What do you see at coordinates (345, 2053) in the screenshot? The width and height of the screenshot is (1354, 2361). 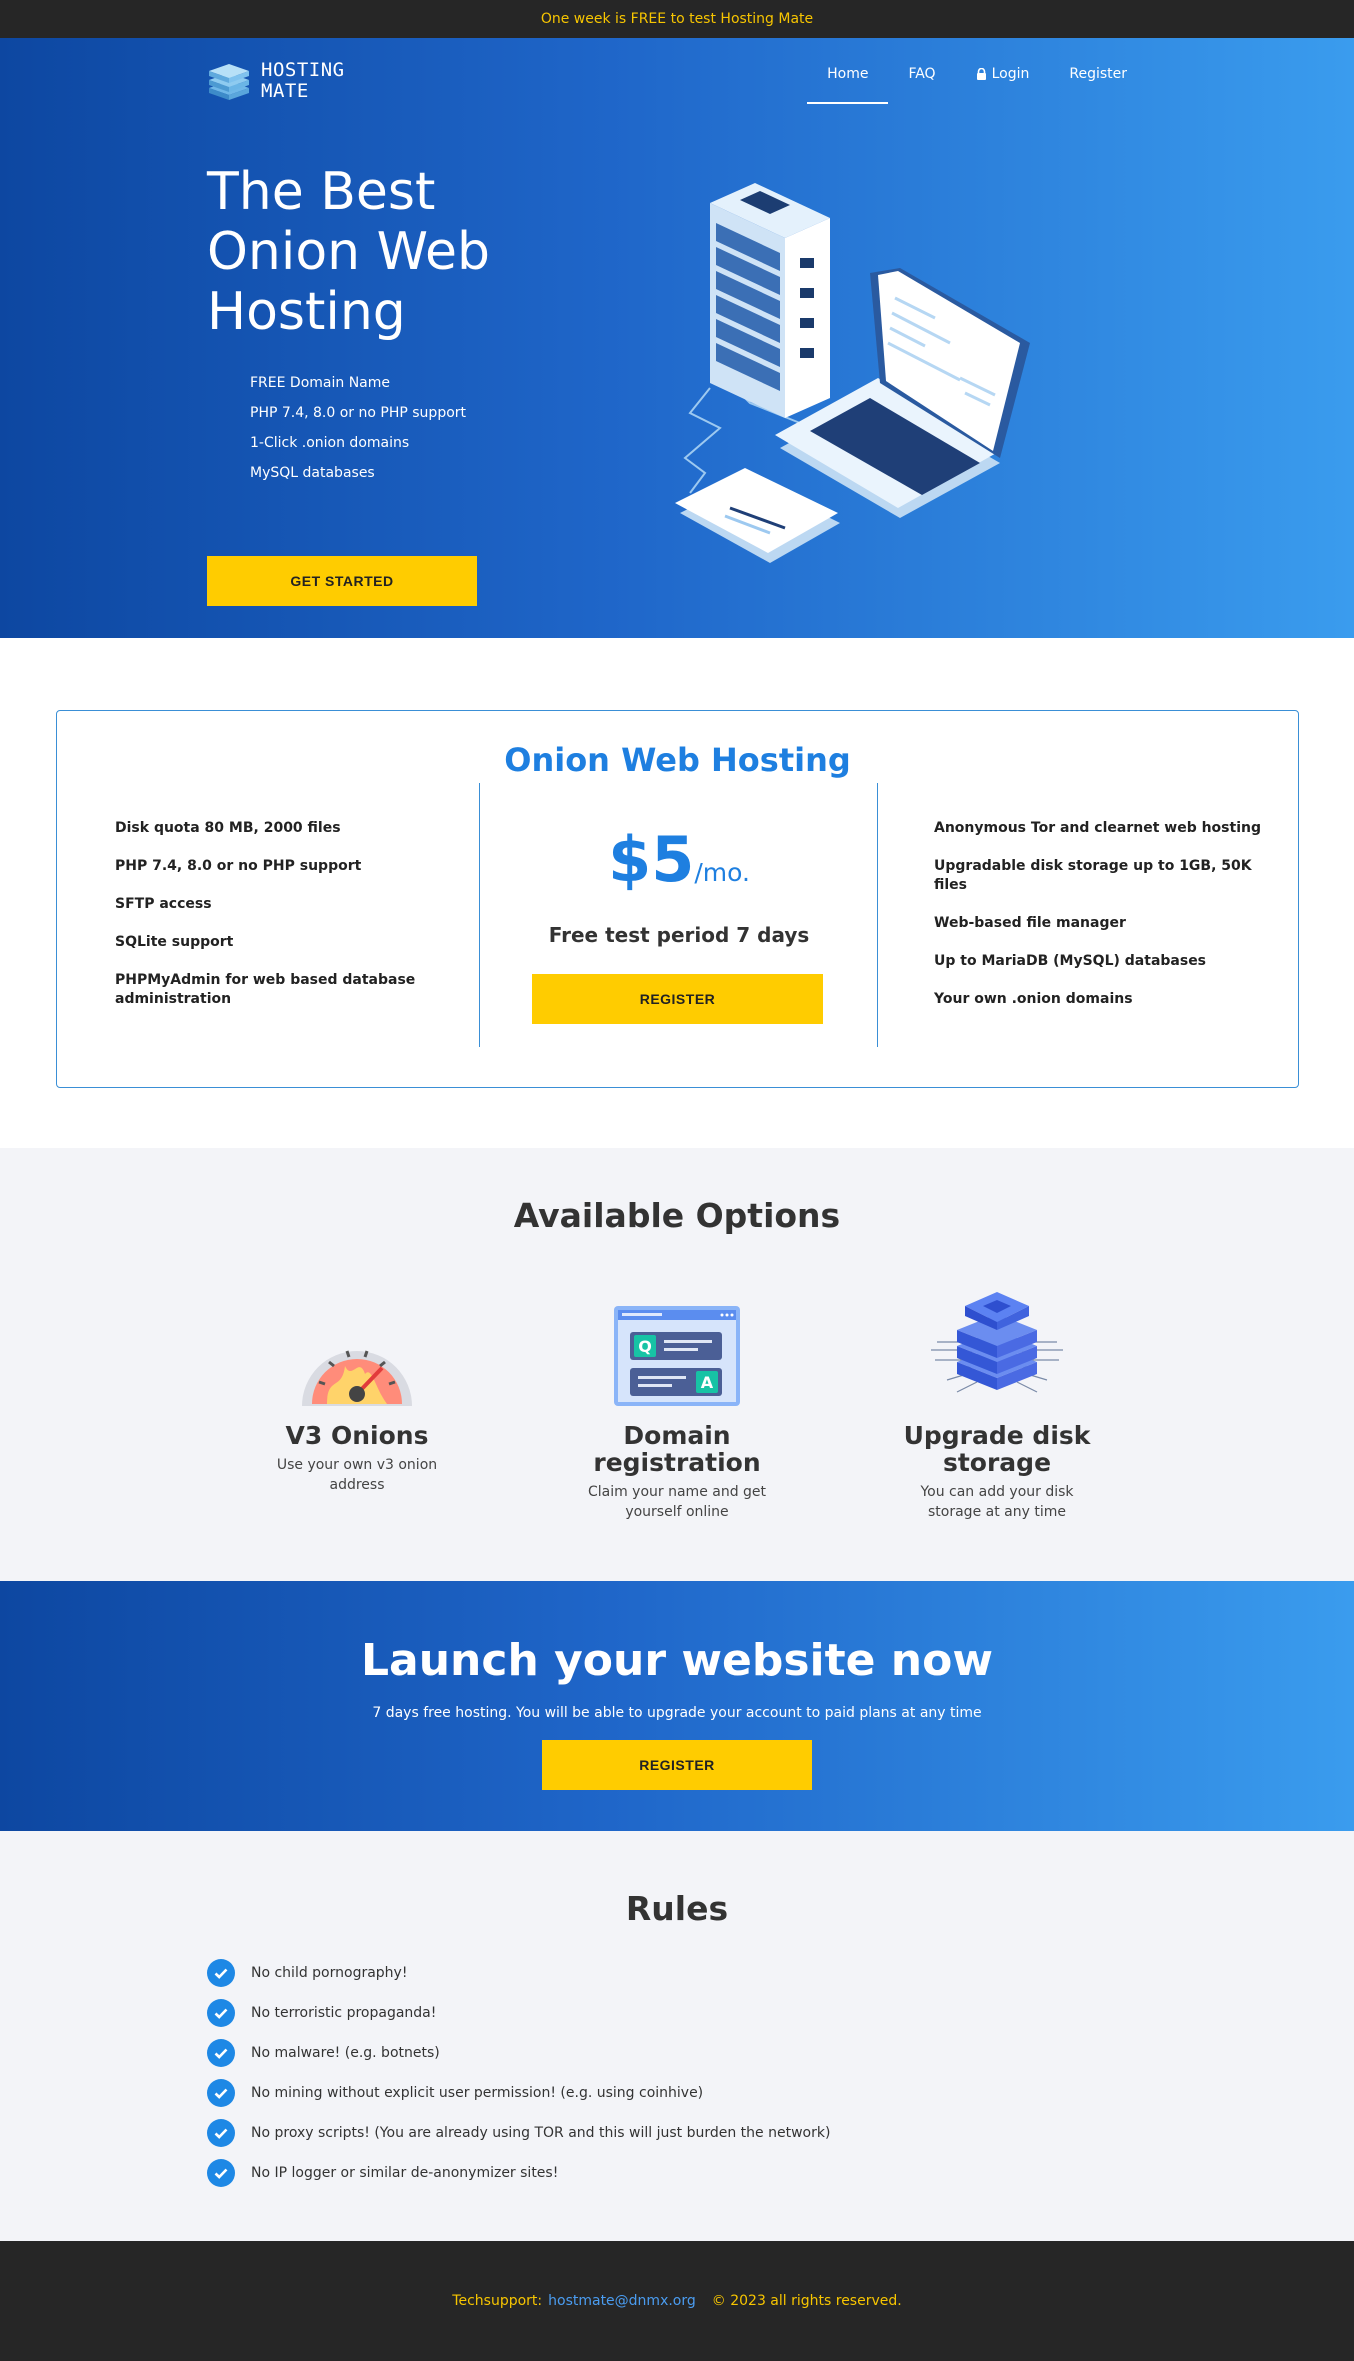 I see `rule-text: No malware! (e.g. botnets)` at bounding box center [345, 2053].